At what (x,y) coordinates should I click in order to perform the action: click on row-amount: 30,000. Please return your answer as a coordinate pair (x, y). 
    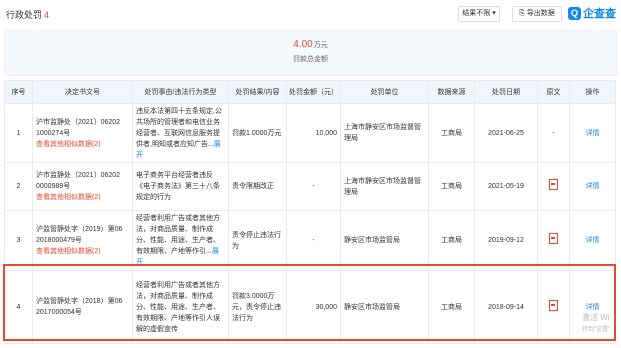
    Looking at the image, I should click on (313, 307).